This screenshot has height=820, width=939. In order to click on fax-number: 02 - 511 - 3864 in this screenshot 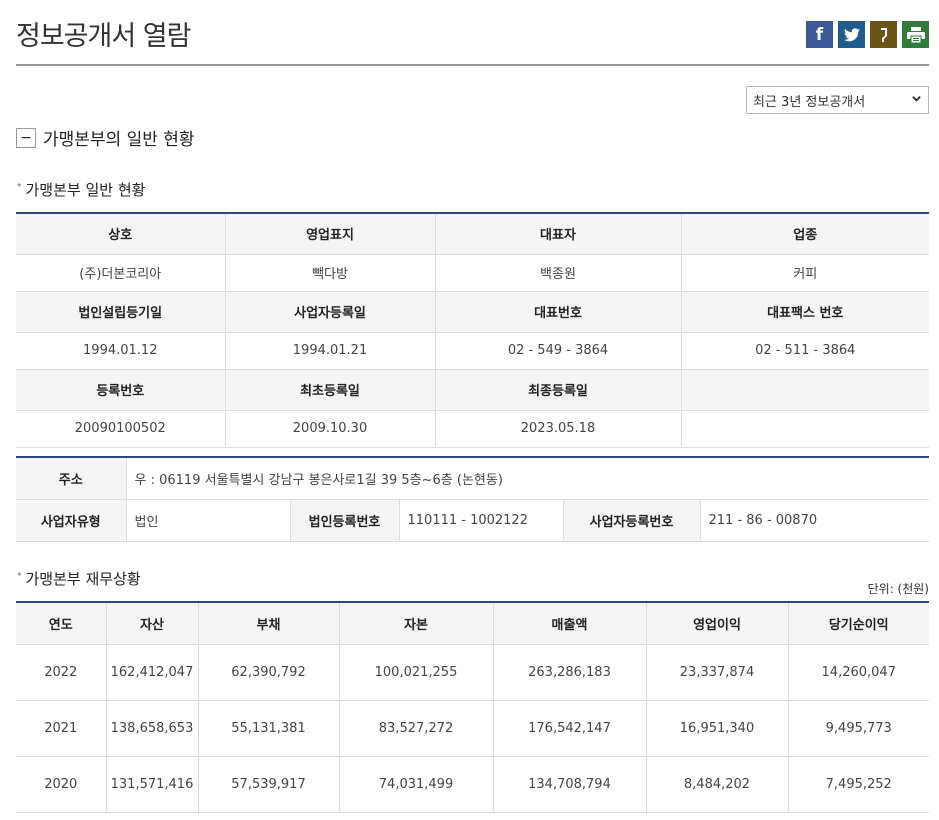, I will do `click(805, 351)`.